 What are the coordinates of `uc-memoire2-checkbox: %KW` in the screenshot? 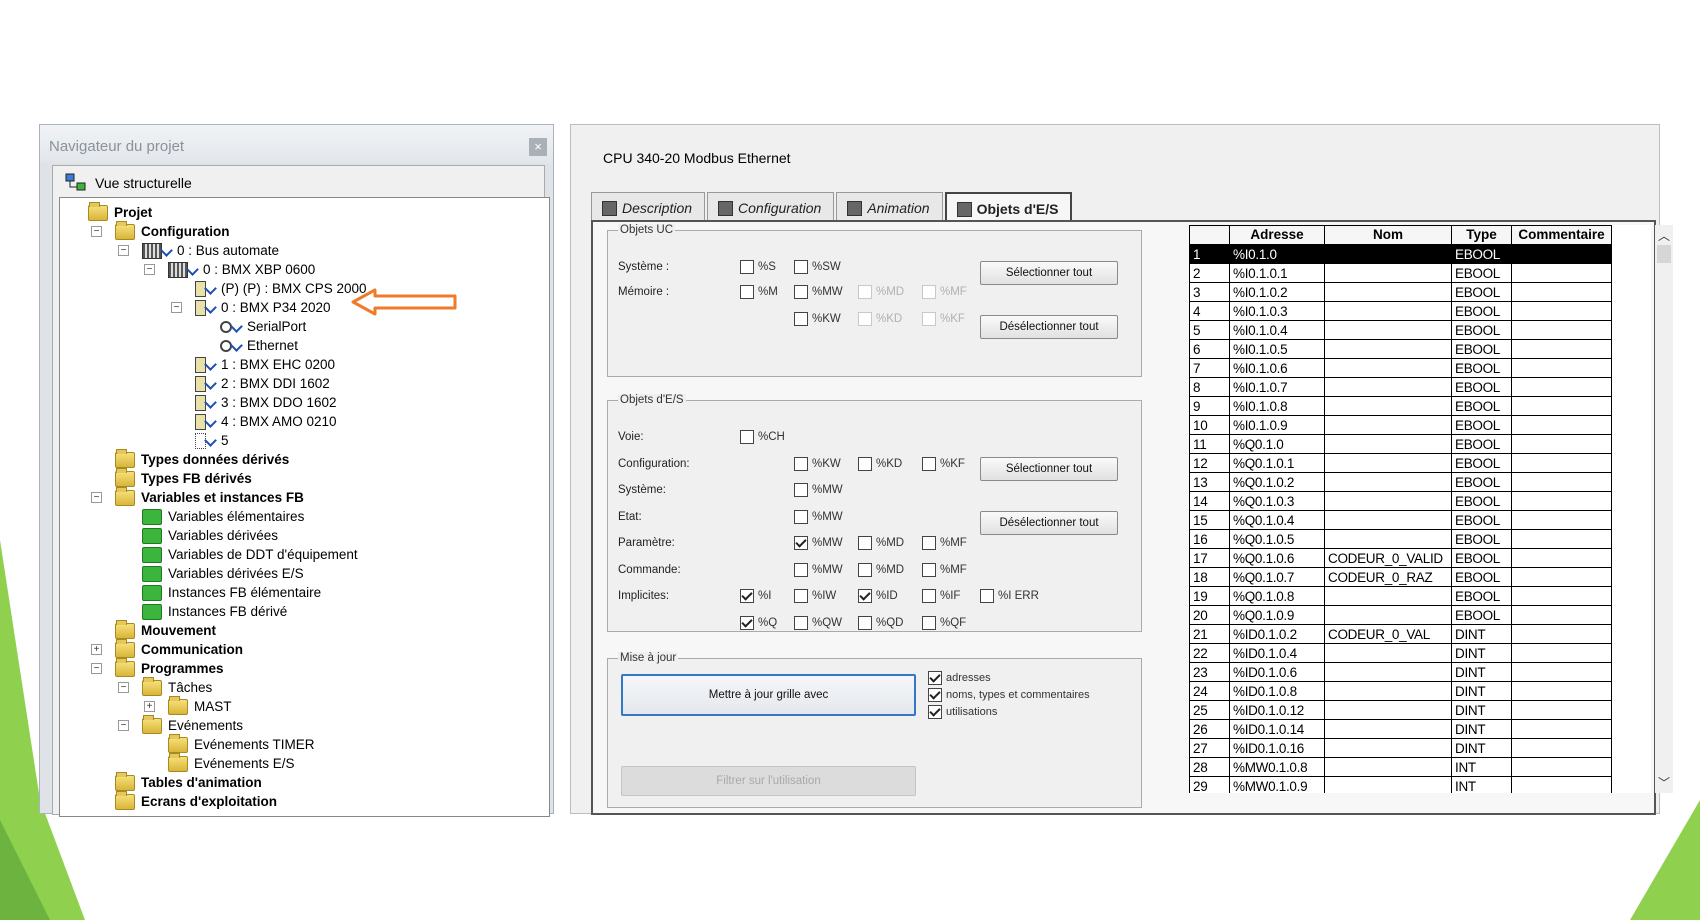 It's located at (817, 319).